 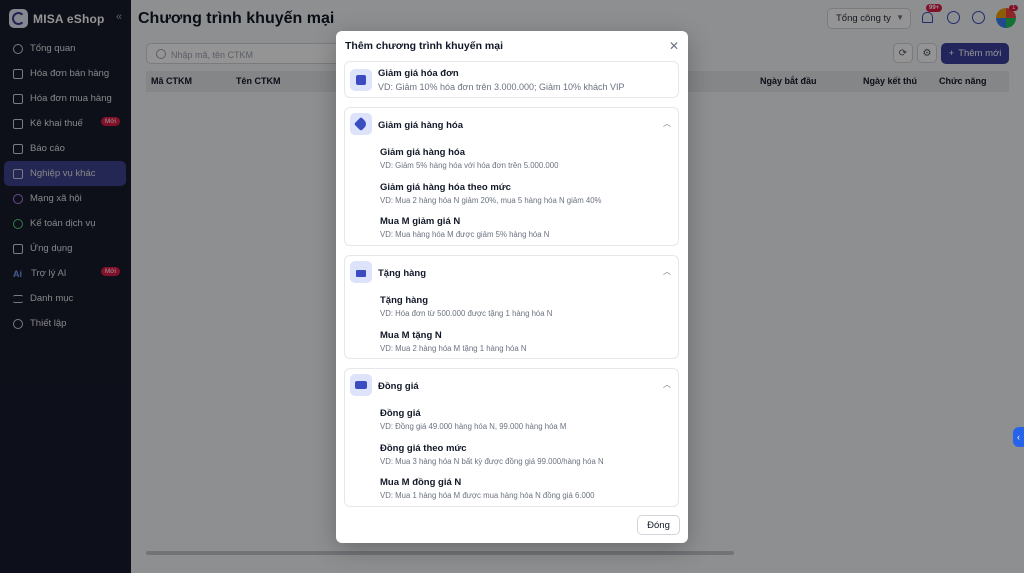 What do you see at coordinates (420, 125) in the screenshot?
I see `group-title: Giảm giá hàng hóa` at bounding box center [420, 125].